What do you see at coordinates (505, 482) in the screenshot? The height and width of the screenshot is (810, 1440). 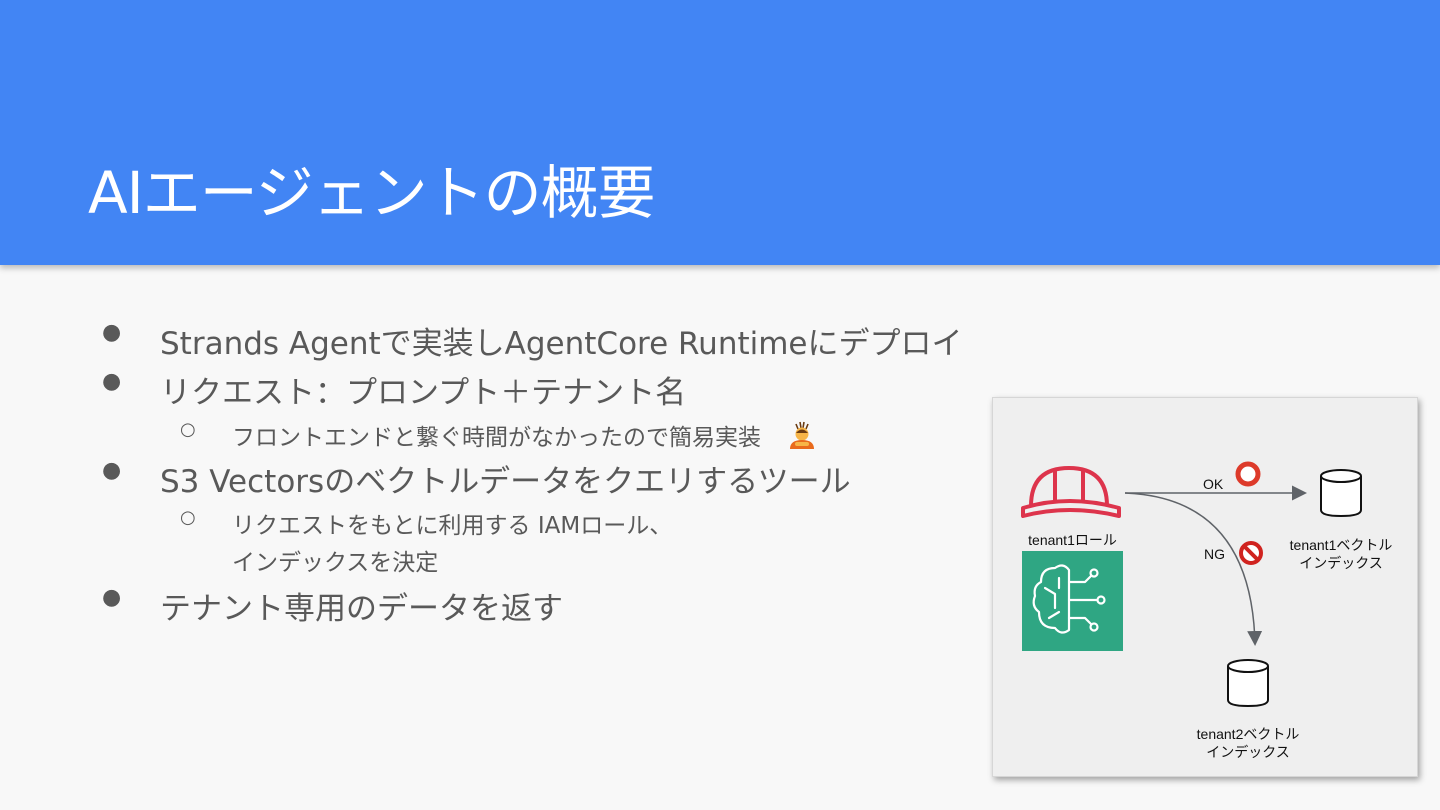 I see `bullet-text: S3 Vectorsのベクトルデータをクエリするツール` at bounding box center [505, 482].